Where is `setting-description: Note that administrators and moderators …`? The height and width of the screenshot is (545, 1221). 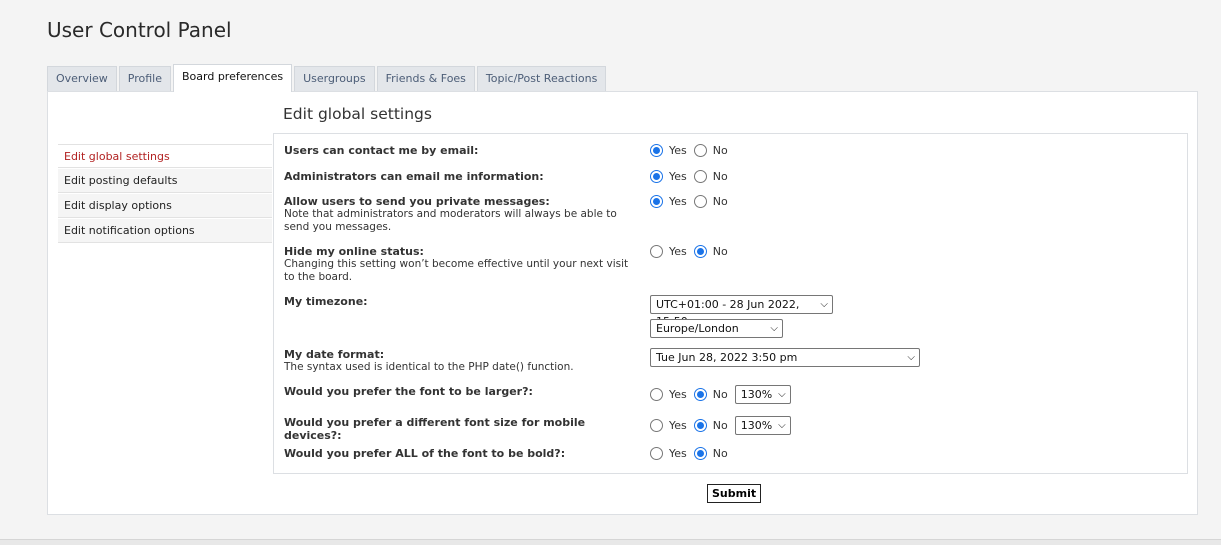
setting-description: Note that administrators and moderators … is located at coordinates (450, 220).